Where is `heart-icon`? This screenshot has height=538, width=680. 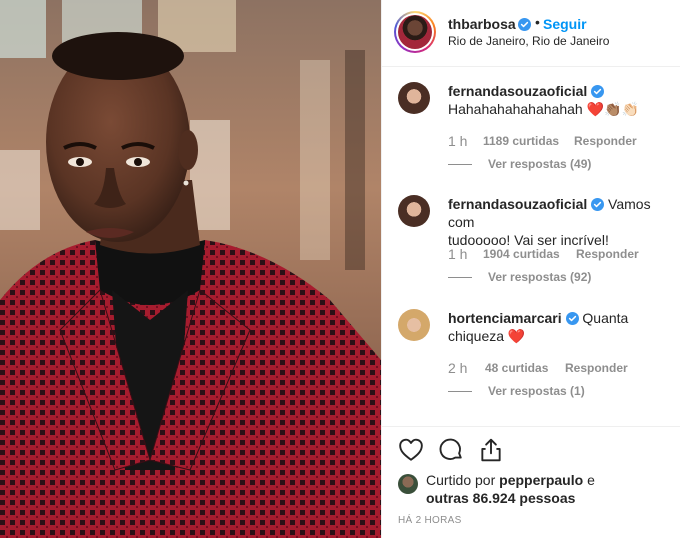 heart-icon is located at coordinates (411, 450).